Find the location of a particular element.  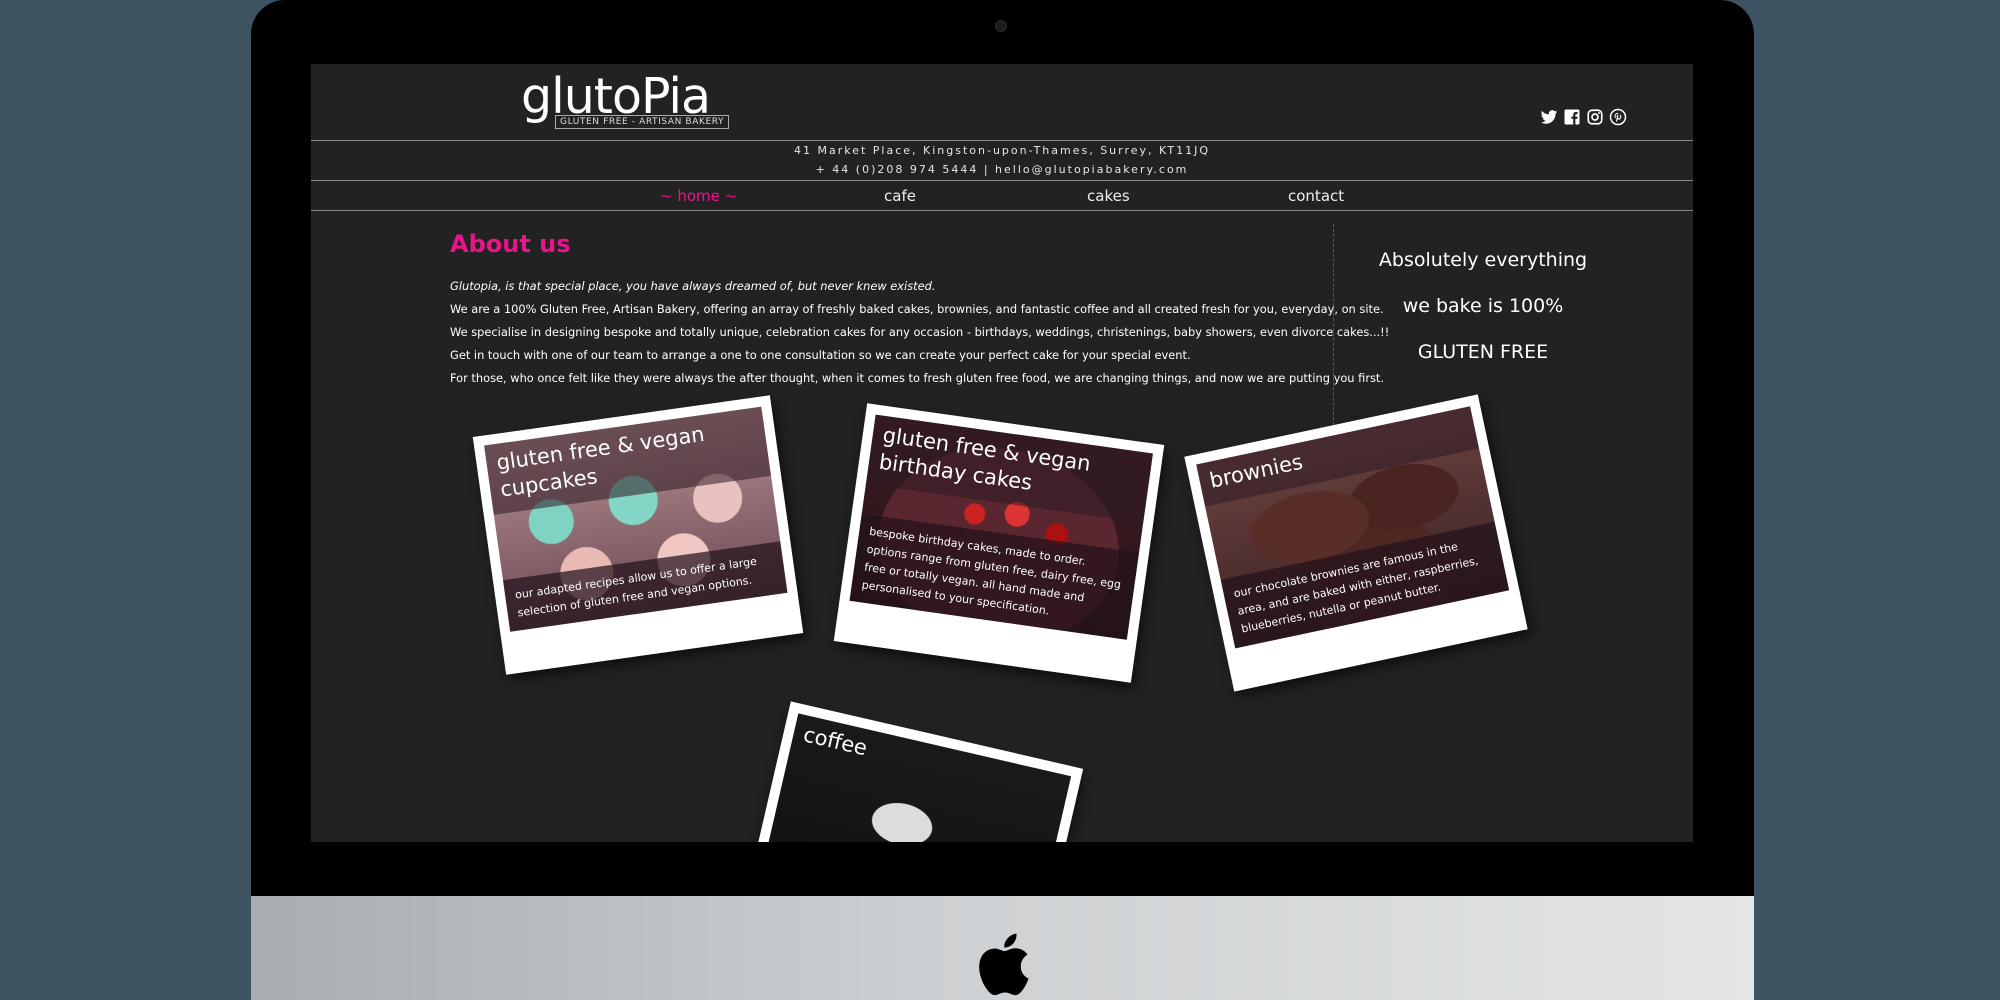

nav-cakes: cakes is located at coordinates (1108, 196).